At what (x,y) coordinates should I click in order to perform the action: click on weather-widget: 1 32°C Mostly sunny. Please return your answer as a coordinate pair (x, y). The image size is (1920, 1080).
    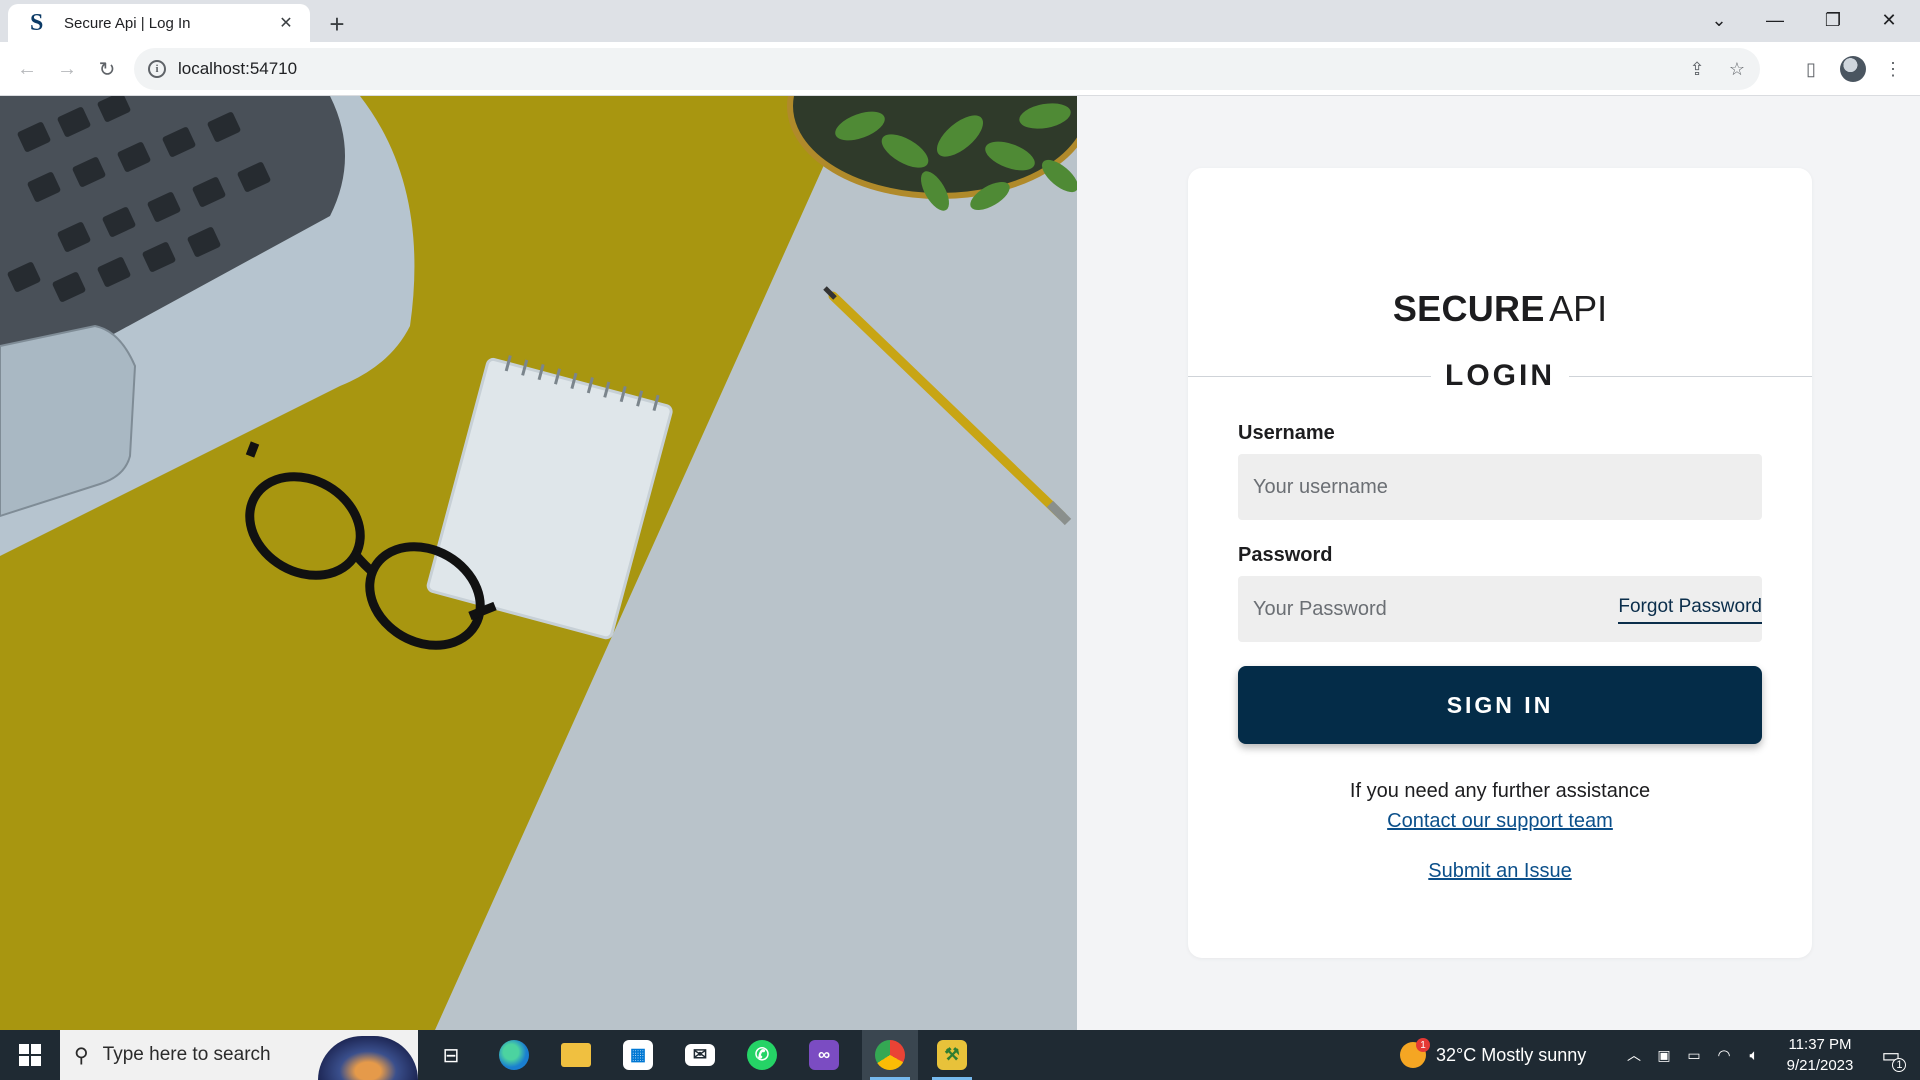
    Looking at the image, I should click on (1505, 1055).